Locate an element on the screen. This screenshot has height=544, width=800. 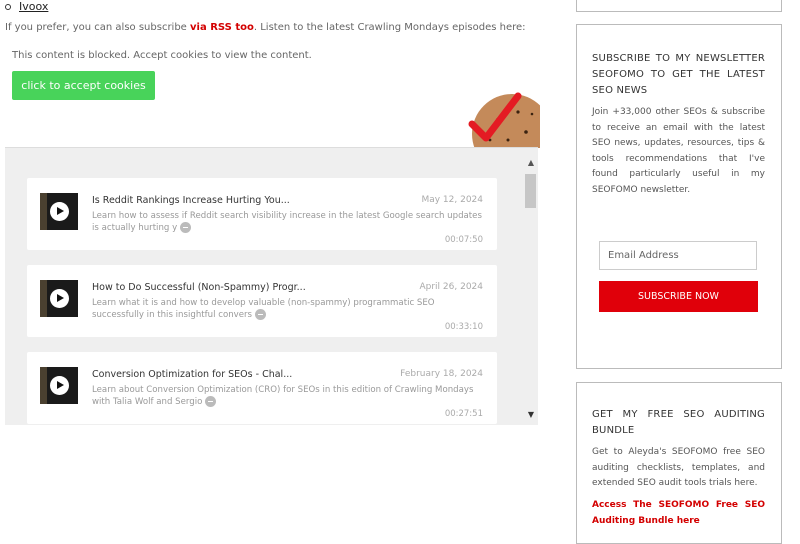
episode-date: April 26, 2024 is located at coordinates (451, 287).